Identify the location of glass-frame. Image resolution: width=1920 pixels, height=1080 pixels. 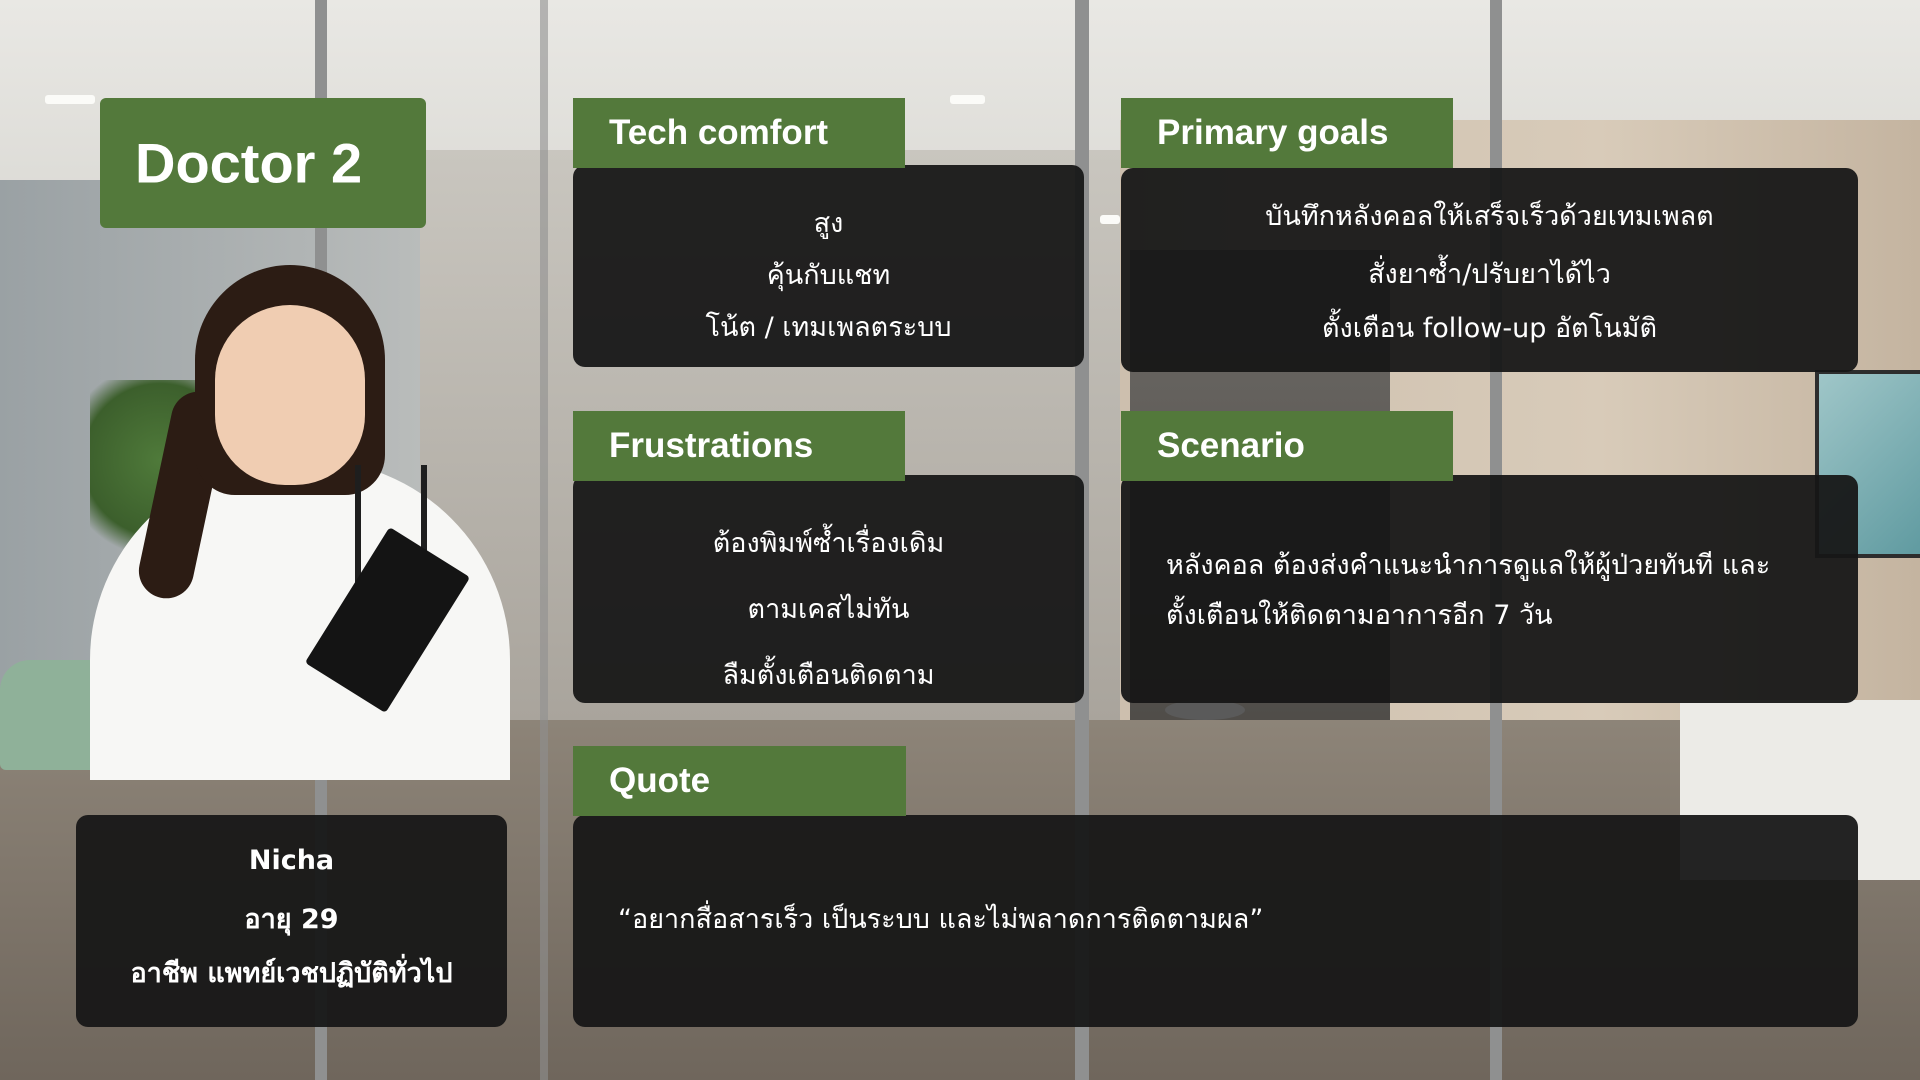
(544, 540).